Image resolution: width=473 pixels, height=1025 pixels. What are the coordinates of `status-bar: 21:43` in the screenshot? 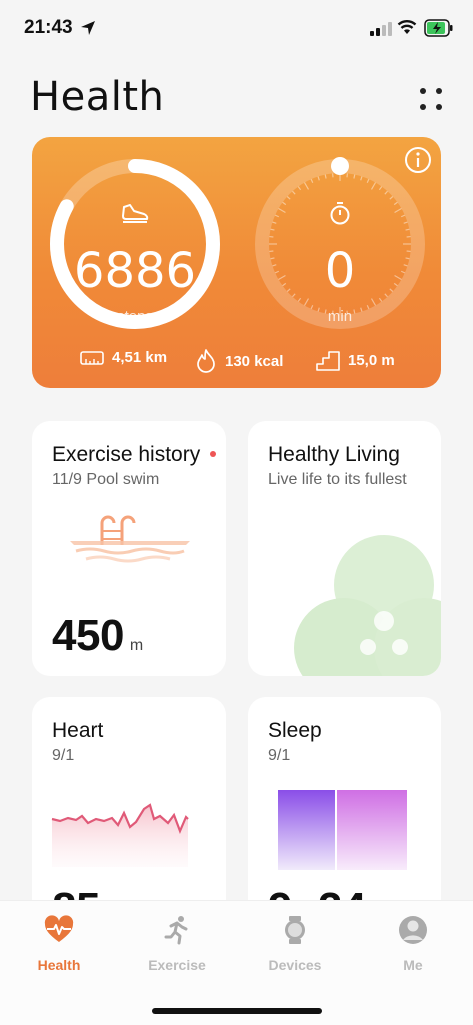 It's located at (236, 28).